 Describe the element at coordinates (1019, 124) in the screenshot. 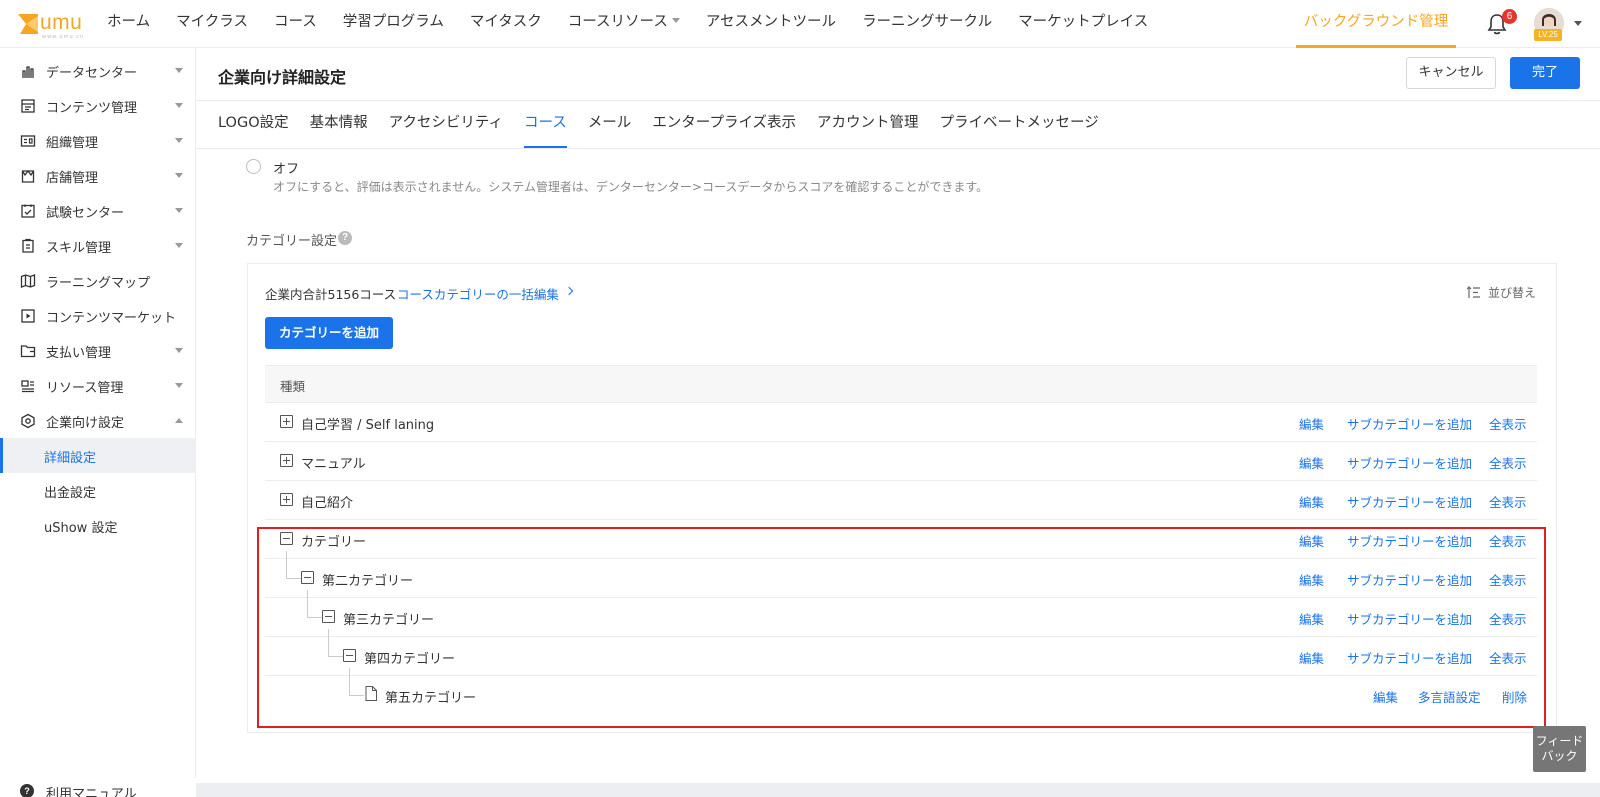

I see `tab-private-message: プライベートメッセージ` at that location.